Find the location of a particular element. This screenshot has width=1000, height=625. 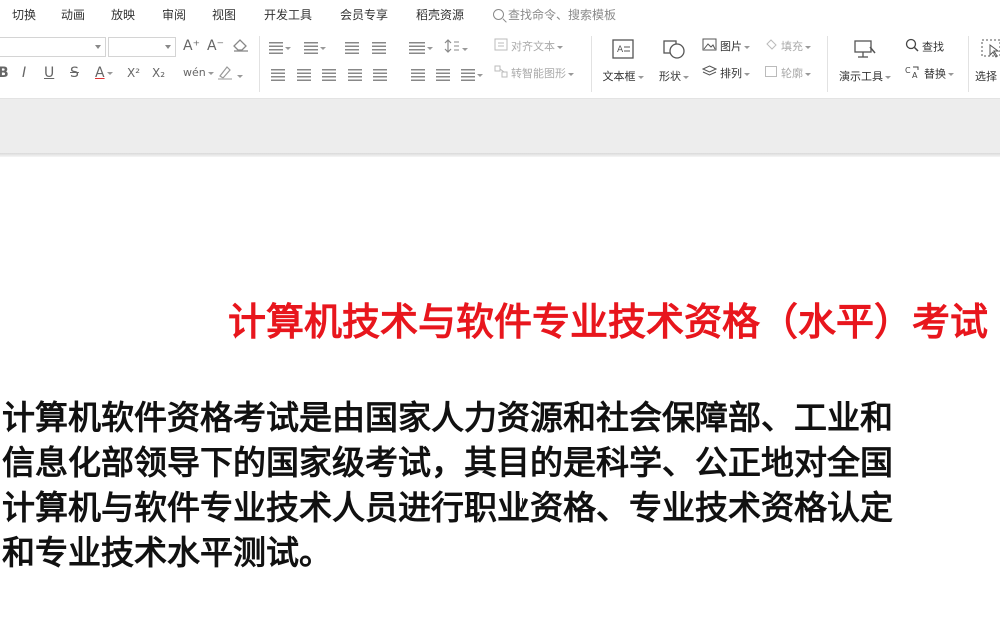

textbox-icon: A is located at coordinates (623, 51).